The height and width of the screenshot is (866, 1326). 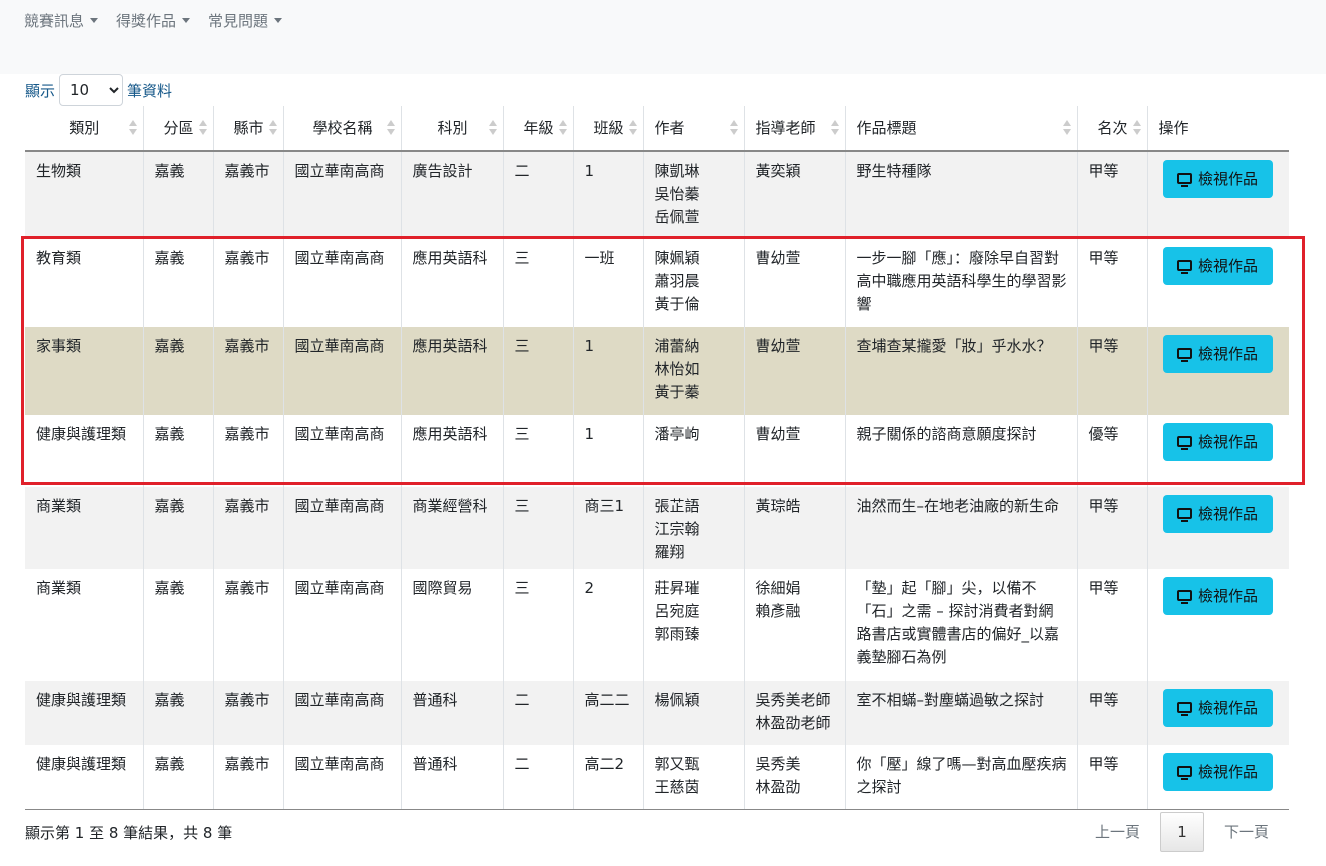 I want to click on caret-down-icon, so click(x=94, y=20).